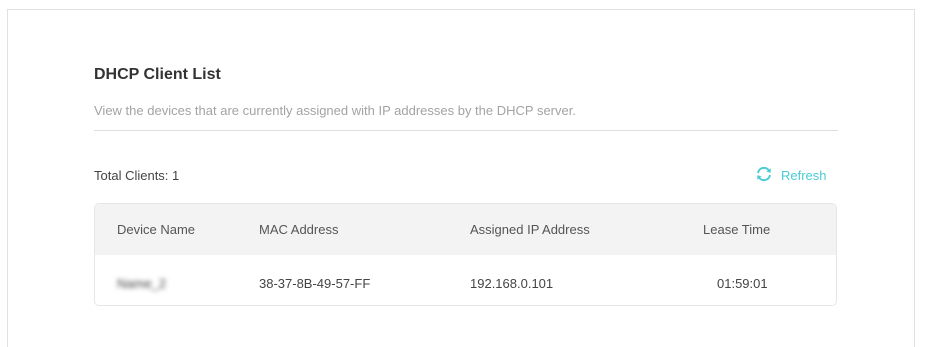  I want to click on column-header-ip-address: Assigned IP Address, so click(530, 229).